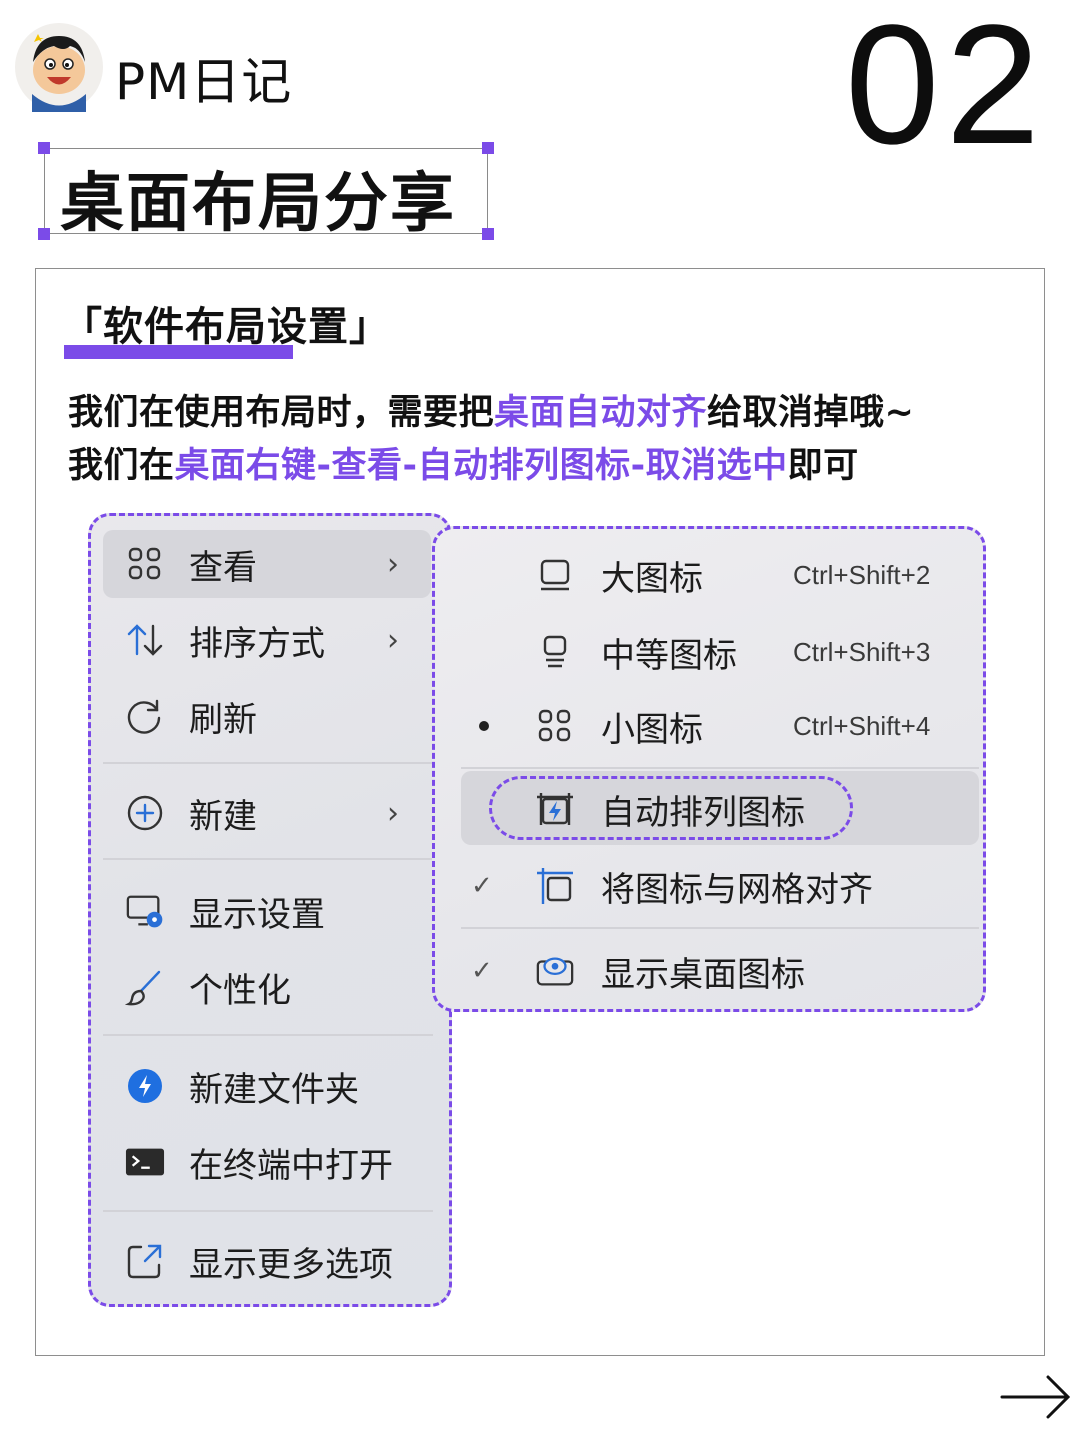  Describe the element at coordinates (204, 82) in the screenshot. I see `brand-name: PM日记` at that location.